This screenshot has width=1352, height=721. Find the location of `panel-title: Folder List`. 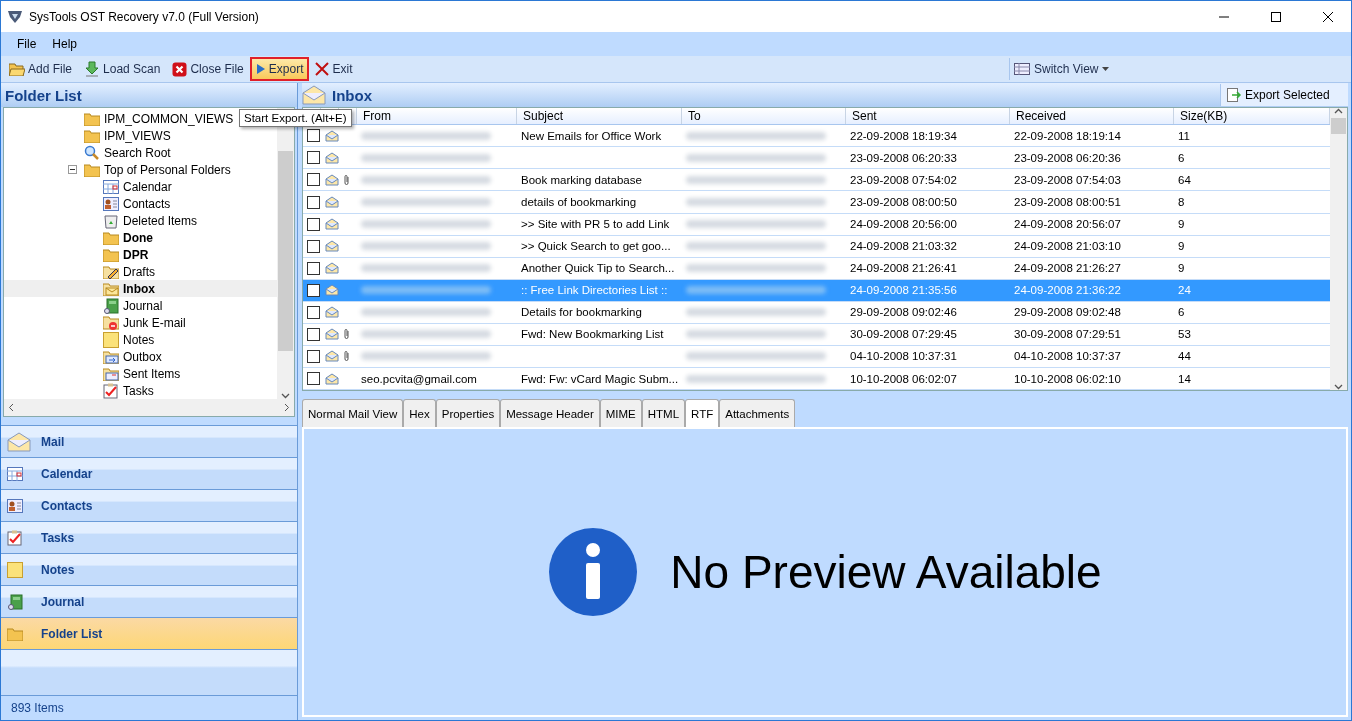

panel-title: Folder List is located at coordinates (149, 95).